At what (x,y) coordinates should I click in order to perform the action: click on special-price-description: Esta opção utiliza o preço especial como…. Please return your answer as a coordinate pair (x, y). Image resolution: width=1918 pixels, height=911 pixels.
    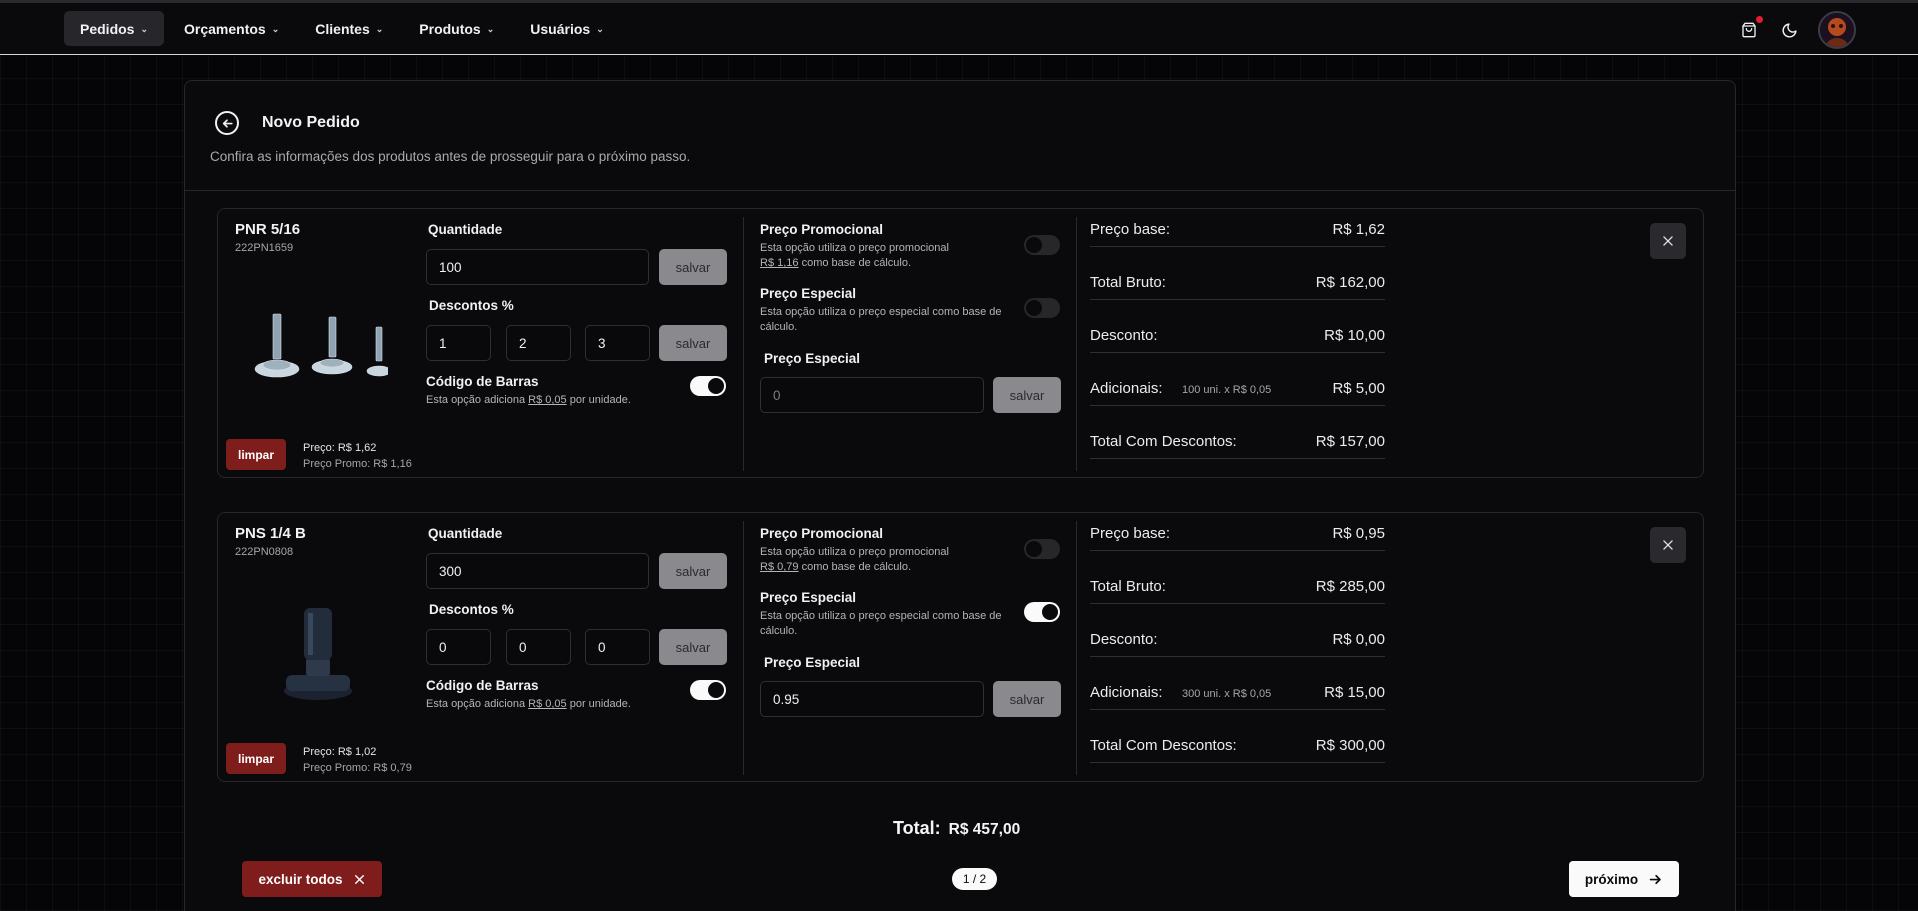
    Looking at the image, I should click on (881, 623).